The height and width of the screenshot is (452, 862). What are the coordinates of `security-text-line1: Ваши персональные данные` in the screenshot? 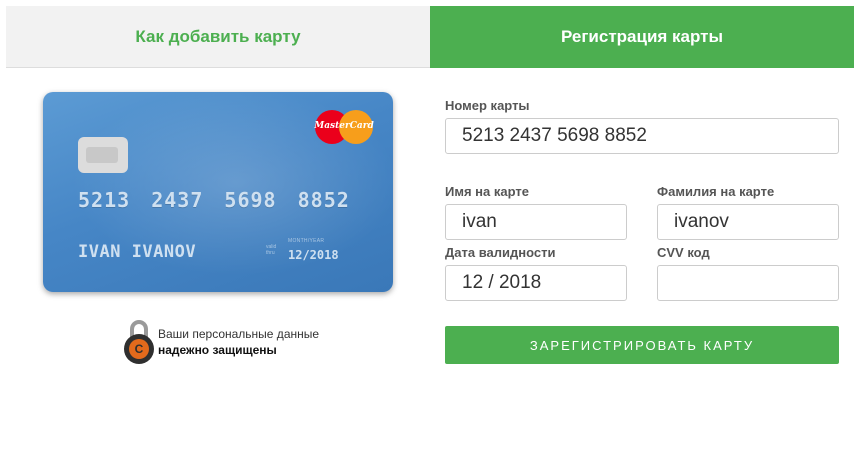 It's located at (239, 334).